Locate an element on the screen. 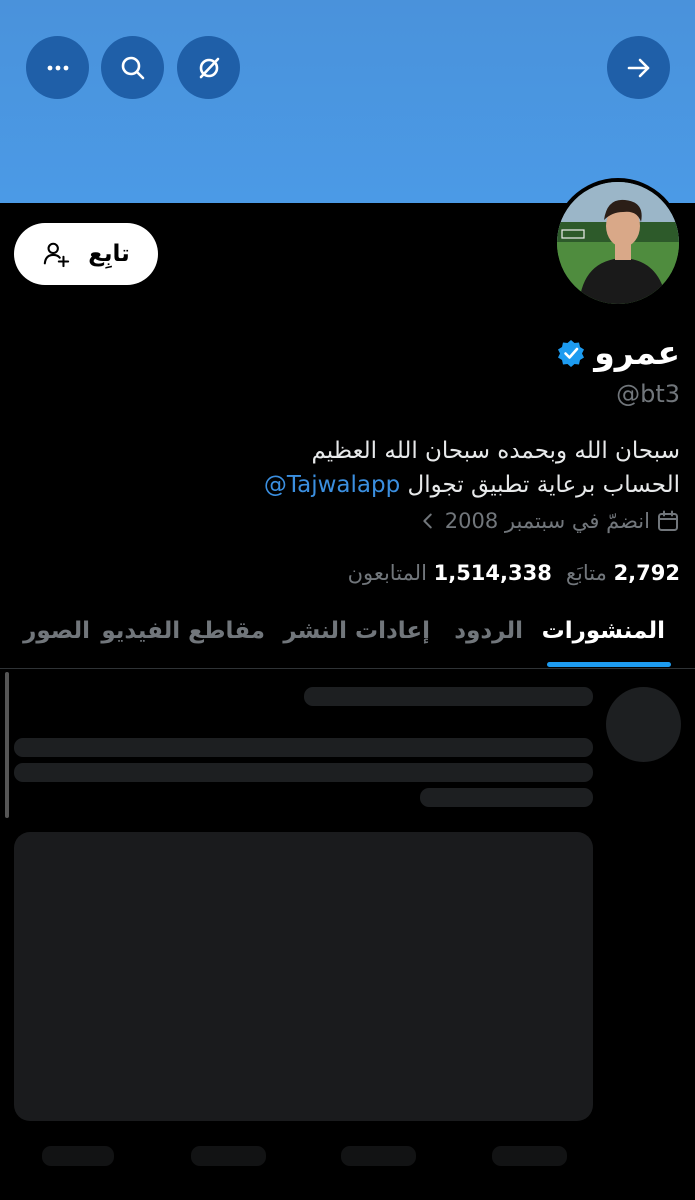  search-icon is located at coordinates (132, 67).